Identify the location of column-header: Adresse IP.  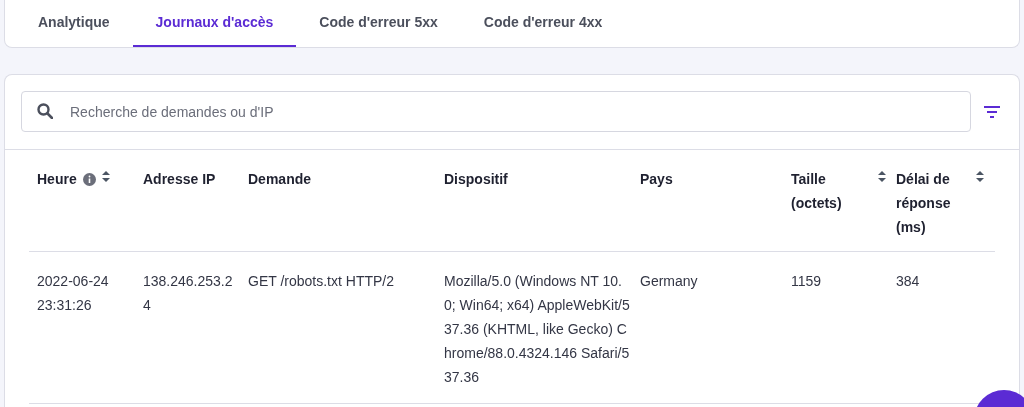
(195, 203).